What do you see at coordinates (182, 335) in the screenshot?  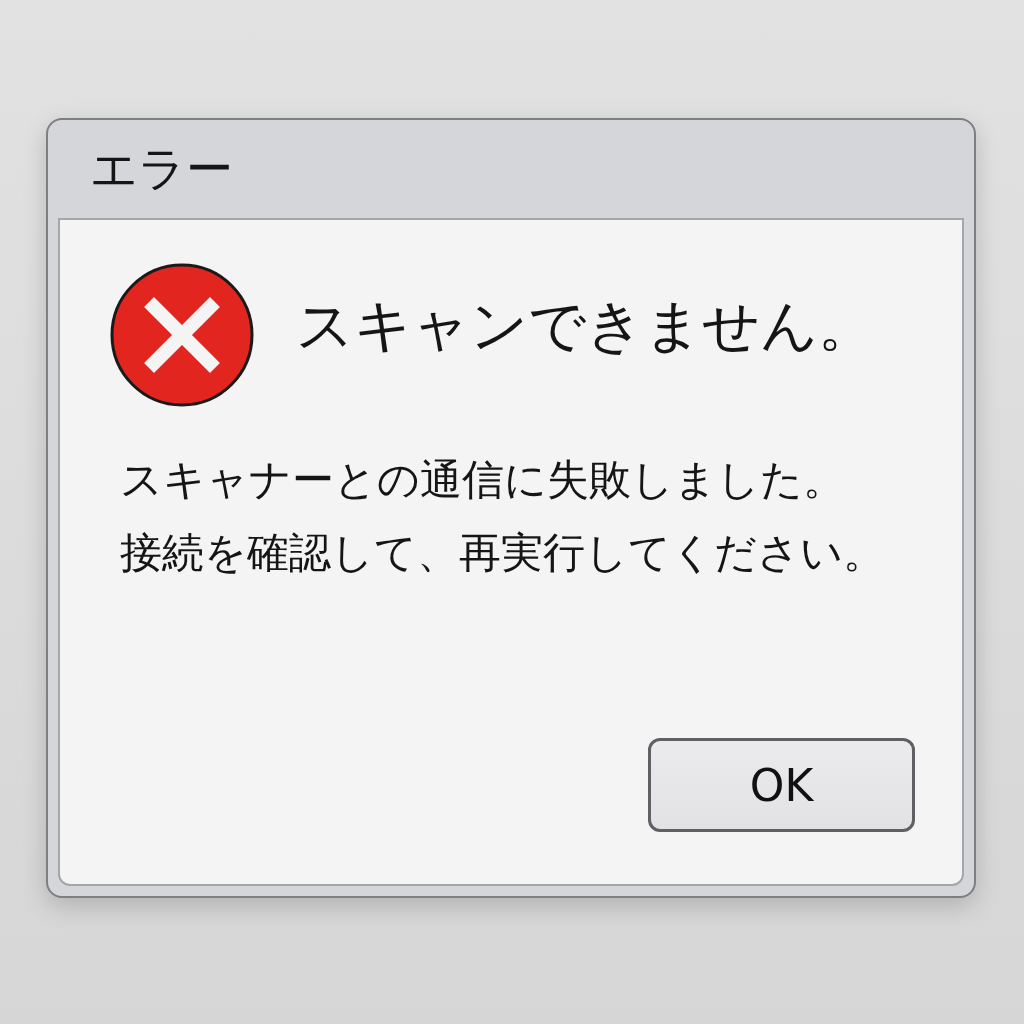 I see `error-icon` at bounding box center [182, 335].